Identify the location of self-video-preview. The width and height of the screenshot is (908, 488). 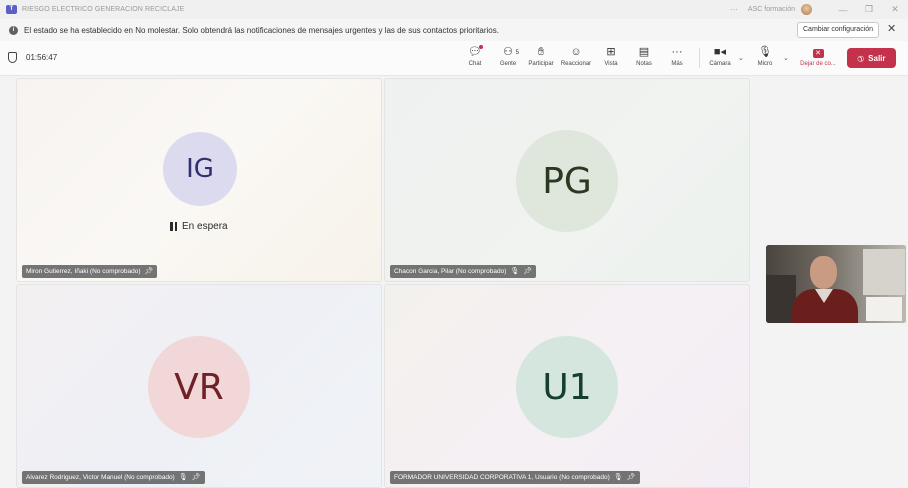
(836, 284).